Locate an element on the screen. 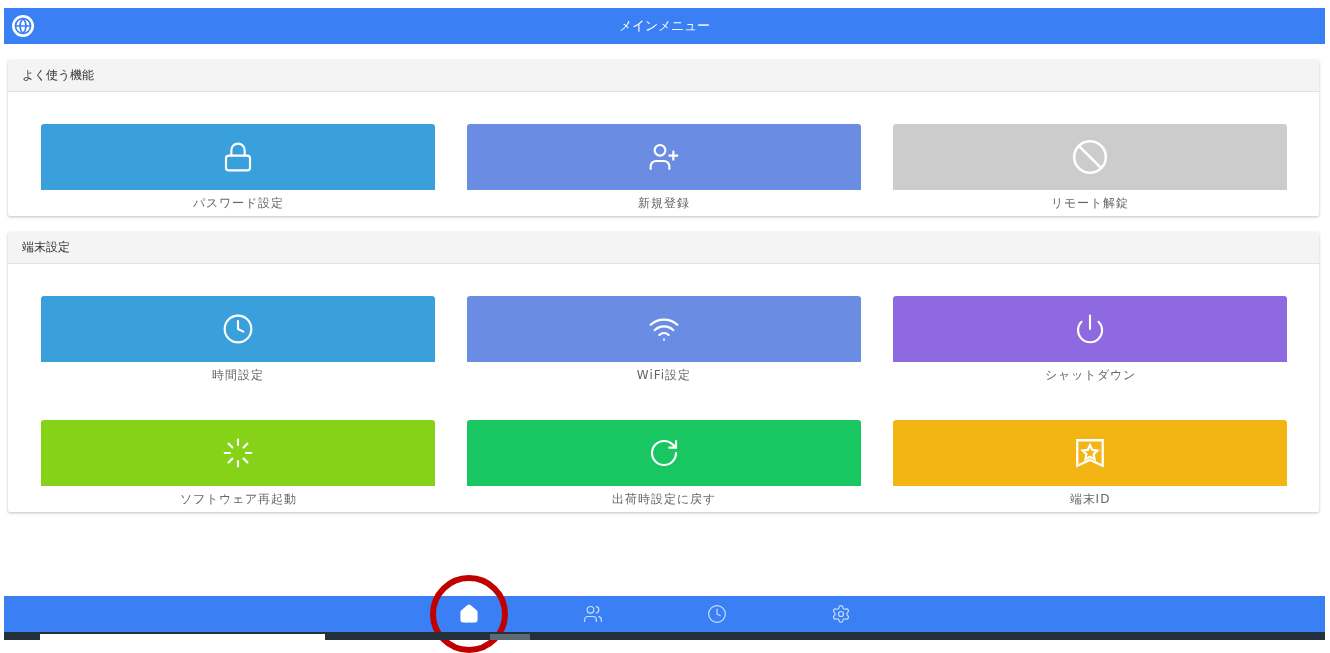  loader-icon is located at coordinates (238, 453).